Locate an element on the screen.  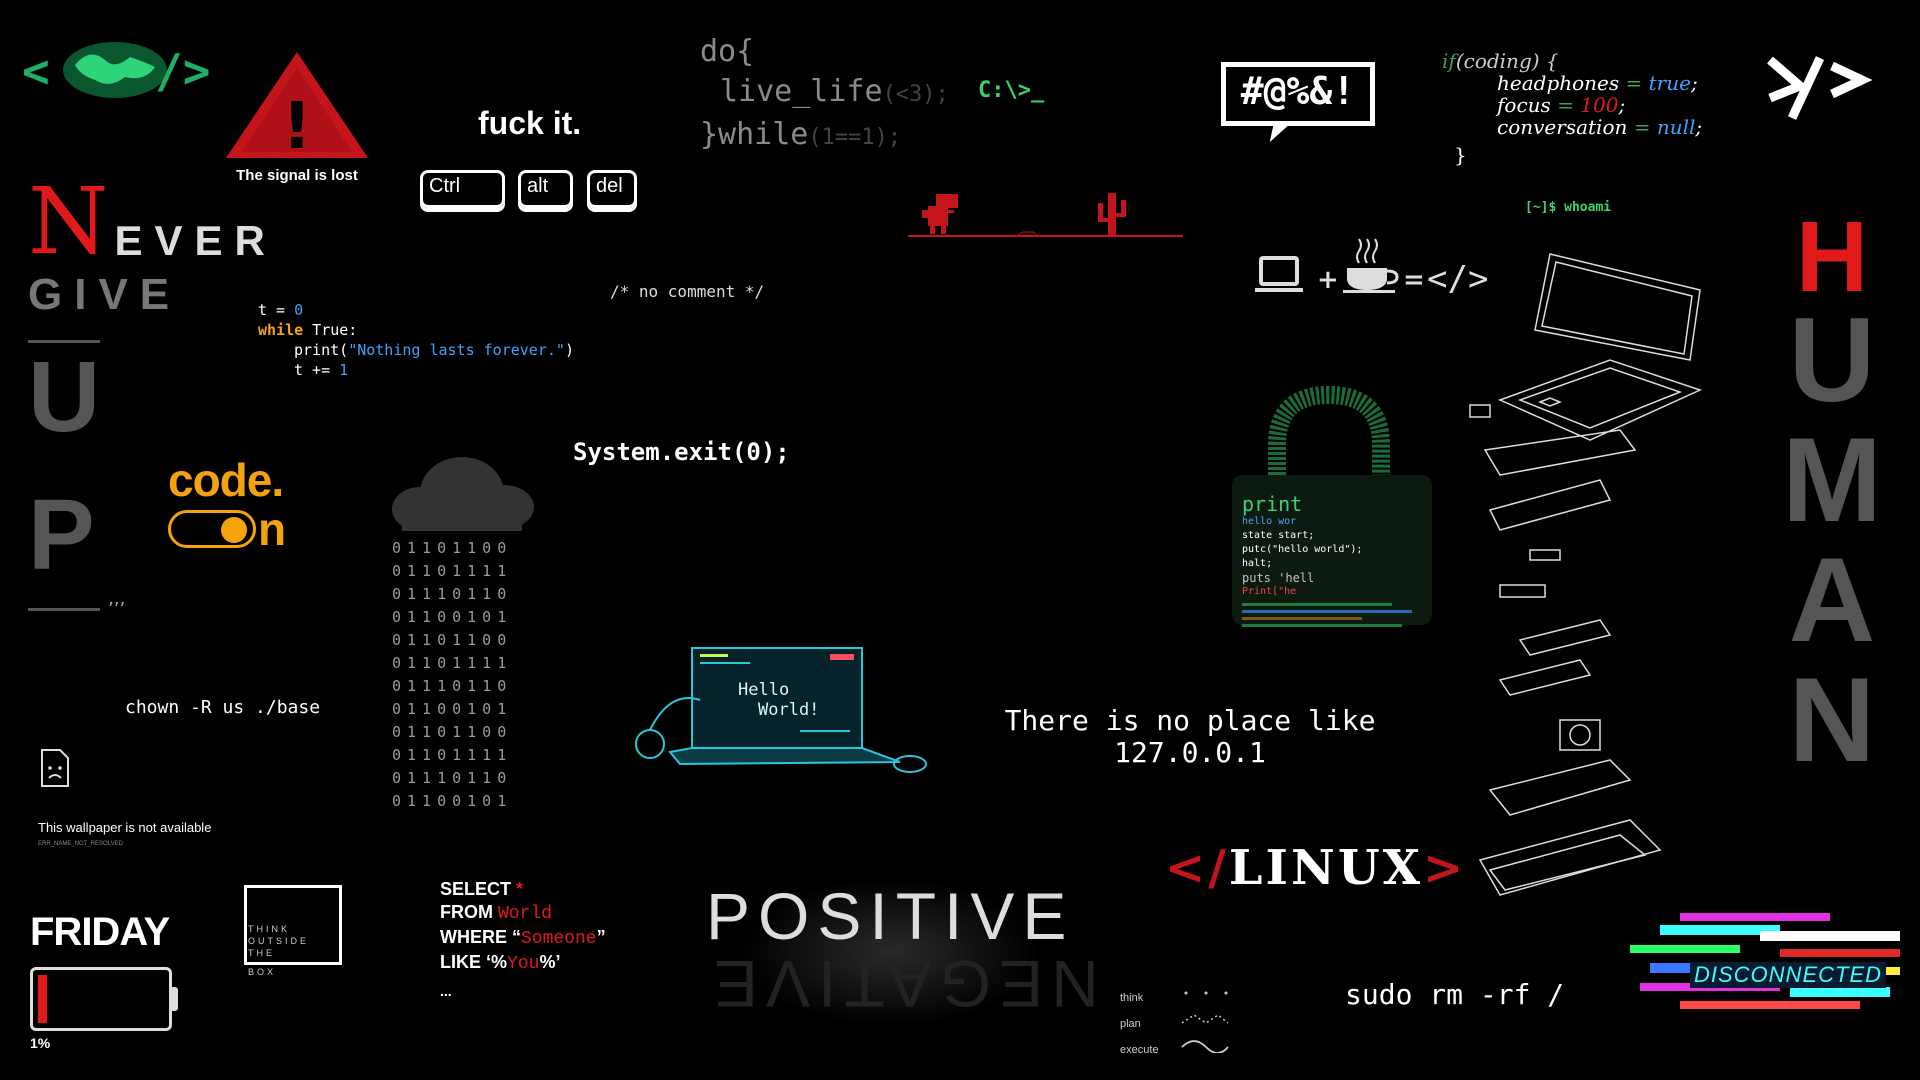
dots-icon is located at coordinates (1206, 993).